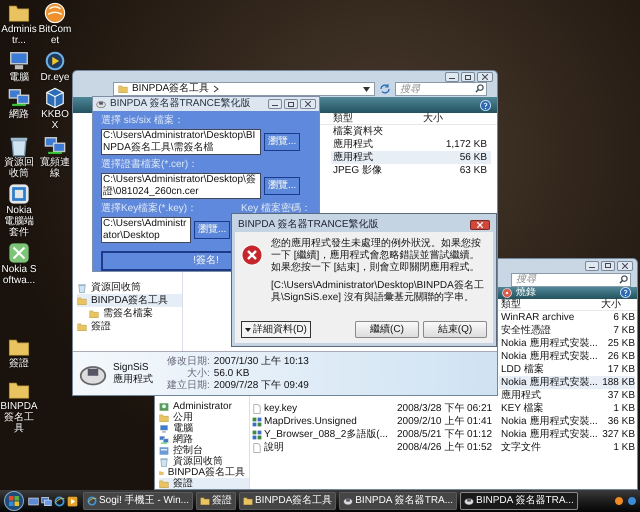 This screenshot has height=512, width=640. Describe the element at coordinates (411, 157) in the screenshot. I see `file-row: 應用程式 56 KB` at that location.